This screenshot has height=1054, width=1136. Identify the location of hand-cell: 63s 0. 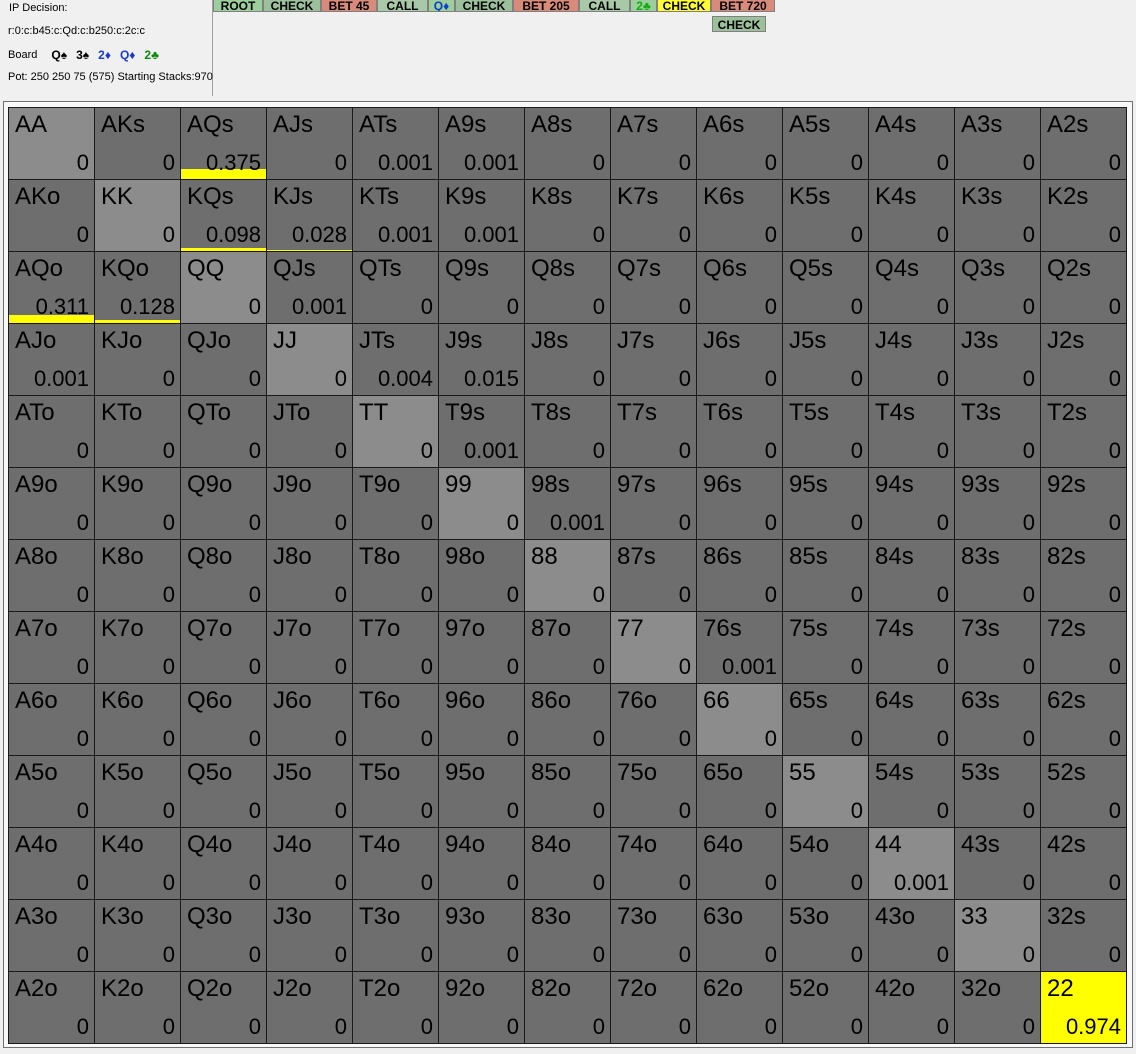
(997, 719).